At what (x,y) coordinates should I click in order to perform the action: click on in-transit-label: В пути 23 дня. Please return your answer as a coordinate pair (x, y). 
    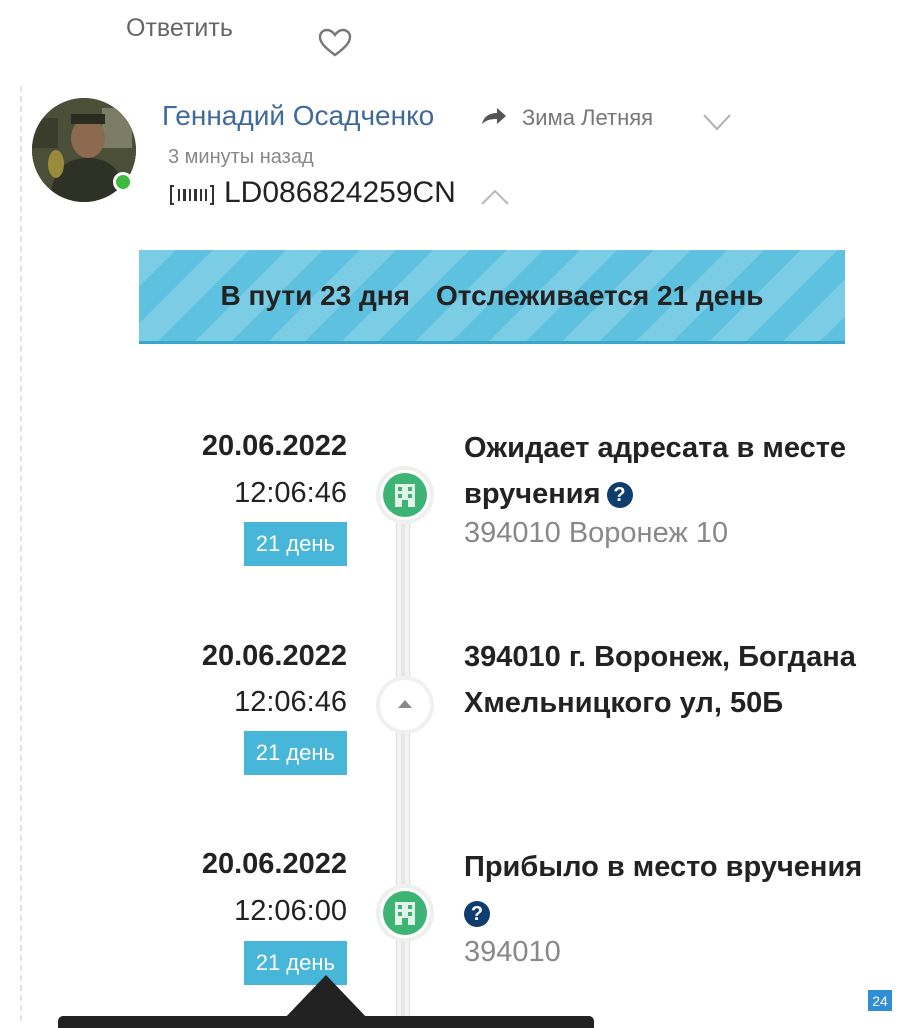
    Looking at the image, I should click on (315, 295).